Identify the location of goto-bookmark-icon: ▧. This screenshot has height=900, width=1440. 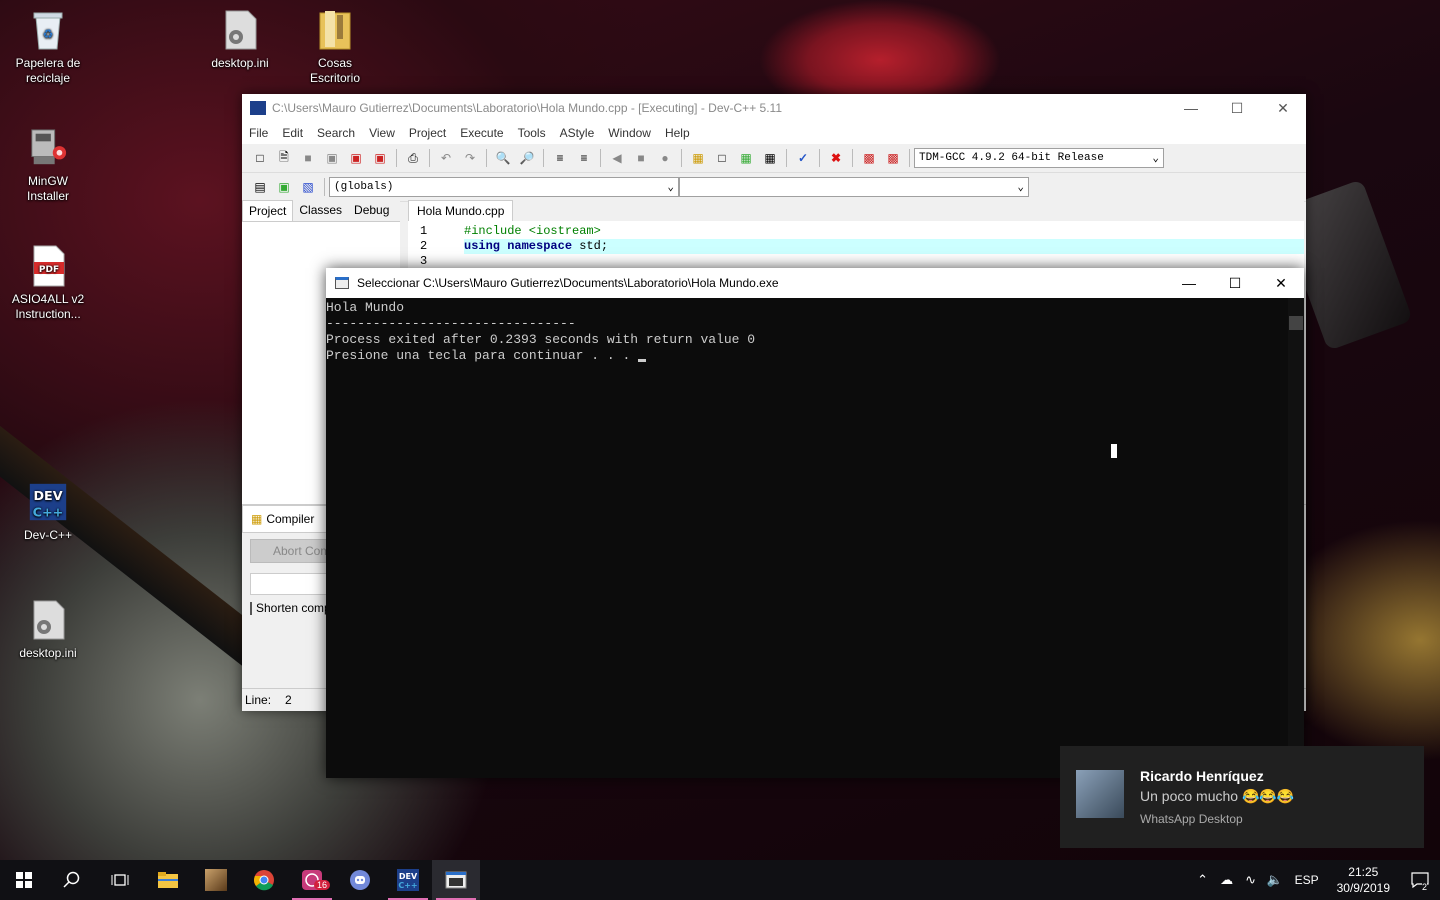
(308, 187).